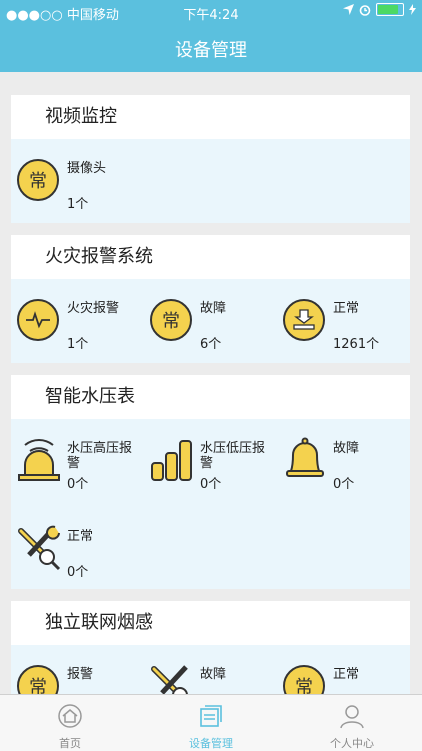  Describe the element at coordinates (38, 320) in the screenshot. I see `pulse-icon` at that location.